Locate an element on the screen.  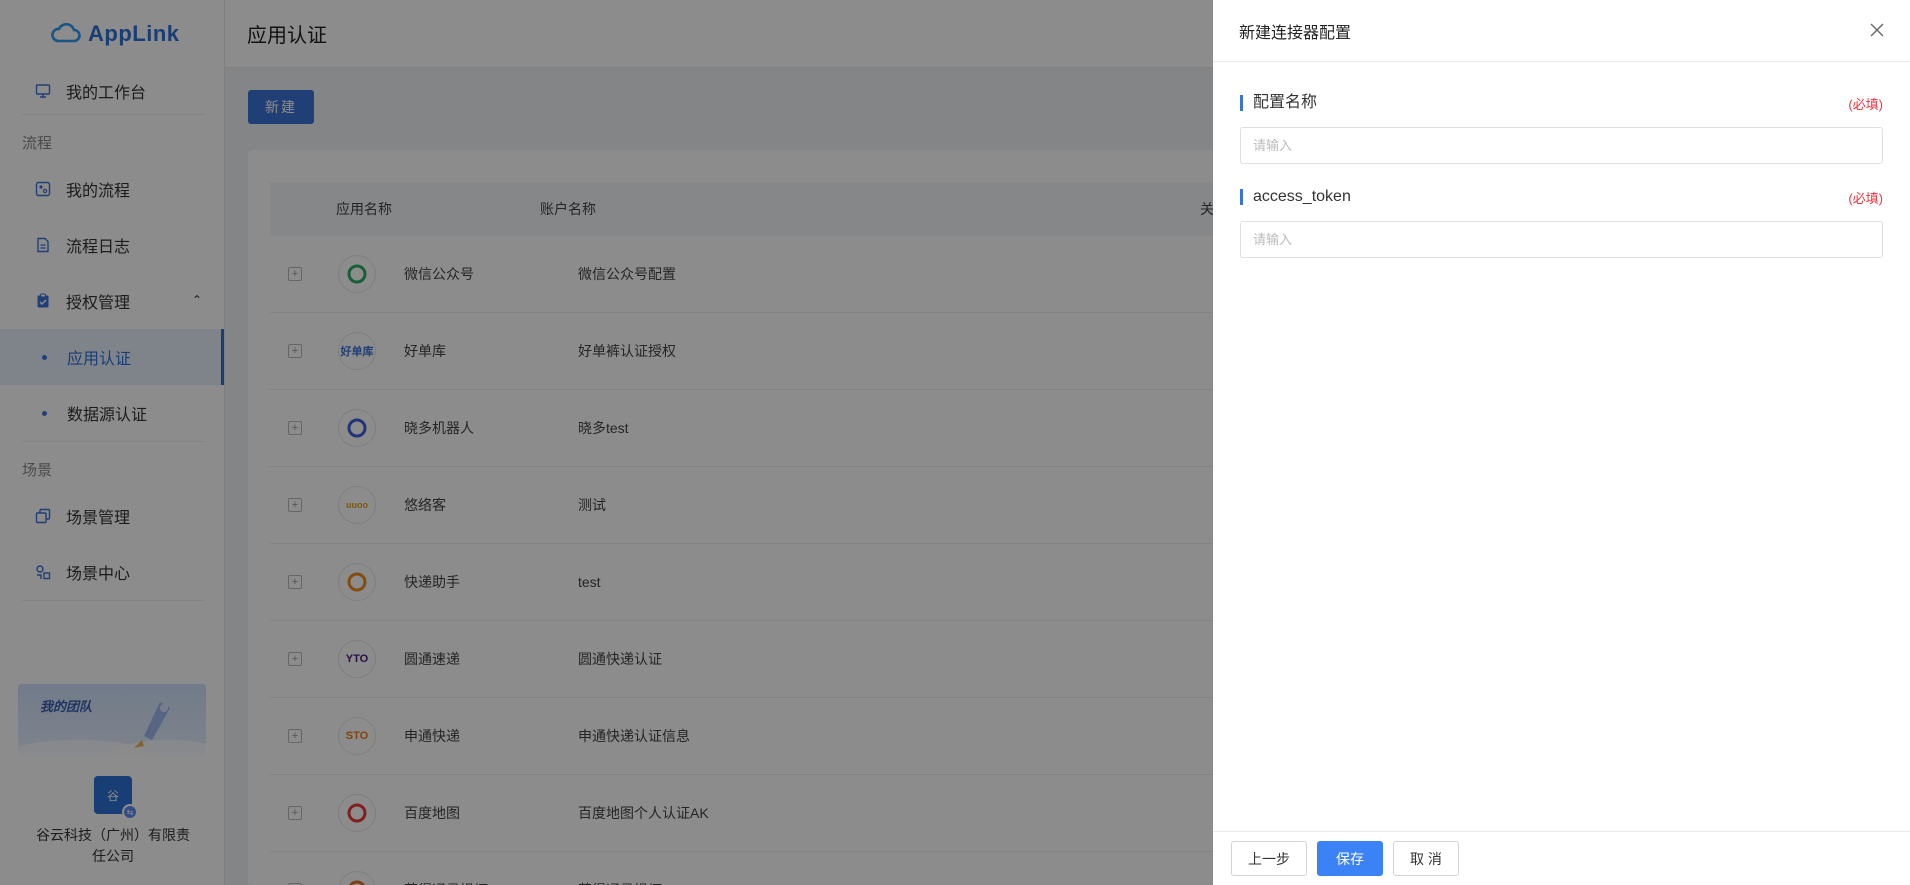
close-icon is located at coordinates (1877, 30).